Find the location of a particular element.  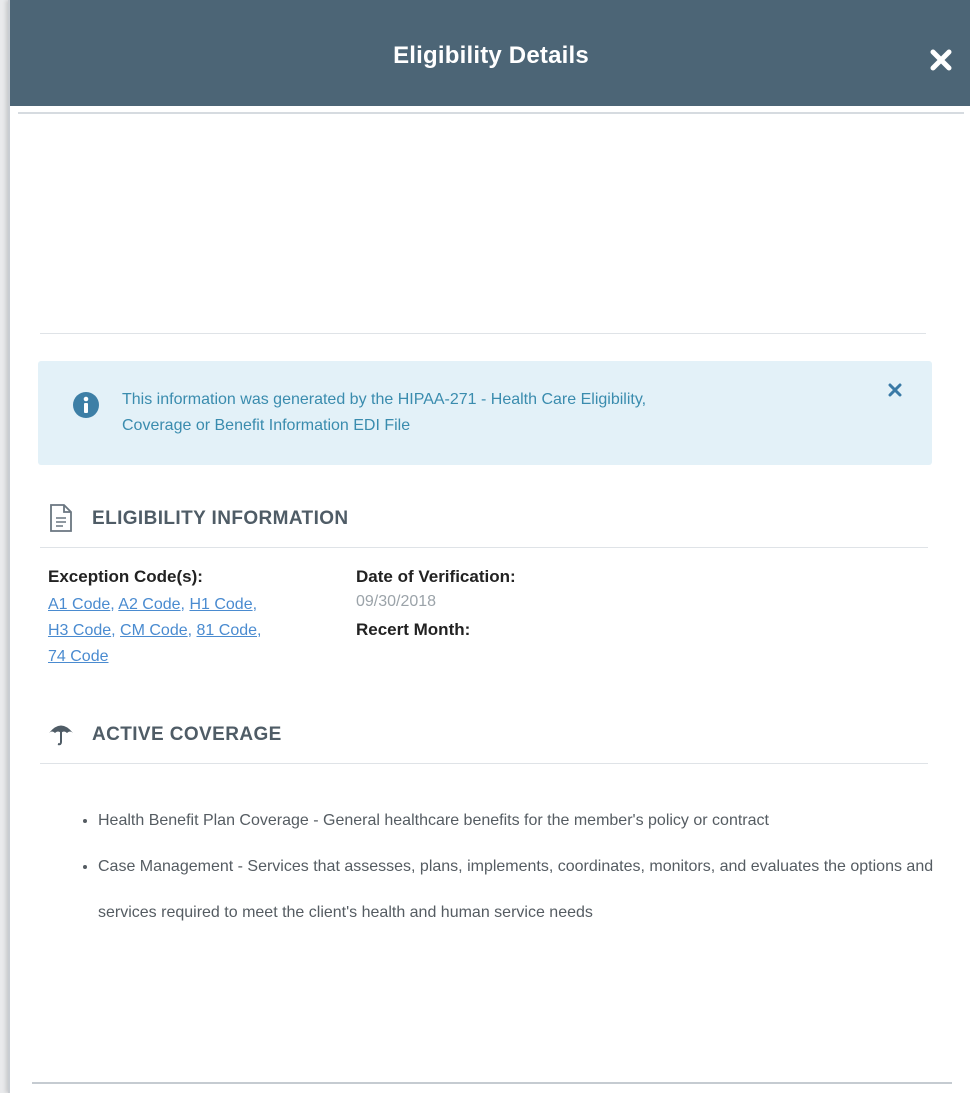

date-of-verification-label: Date of Verification: is located at coordinates (436, 576).